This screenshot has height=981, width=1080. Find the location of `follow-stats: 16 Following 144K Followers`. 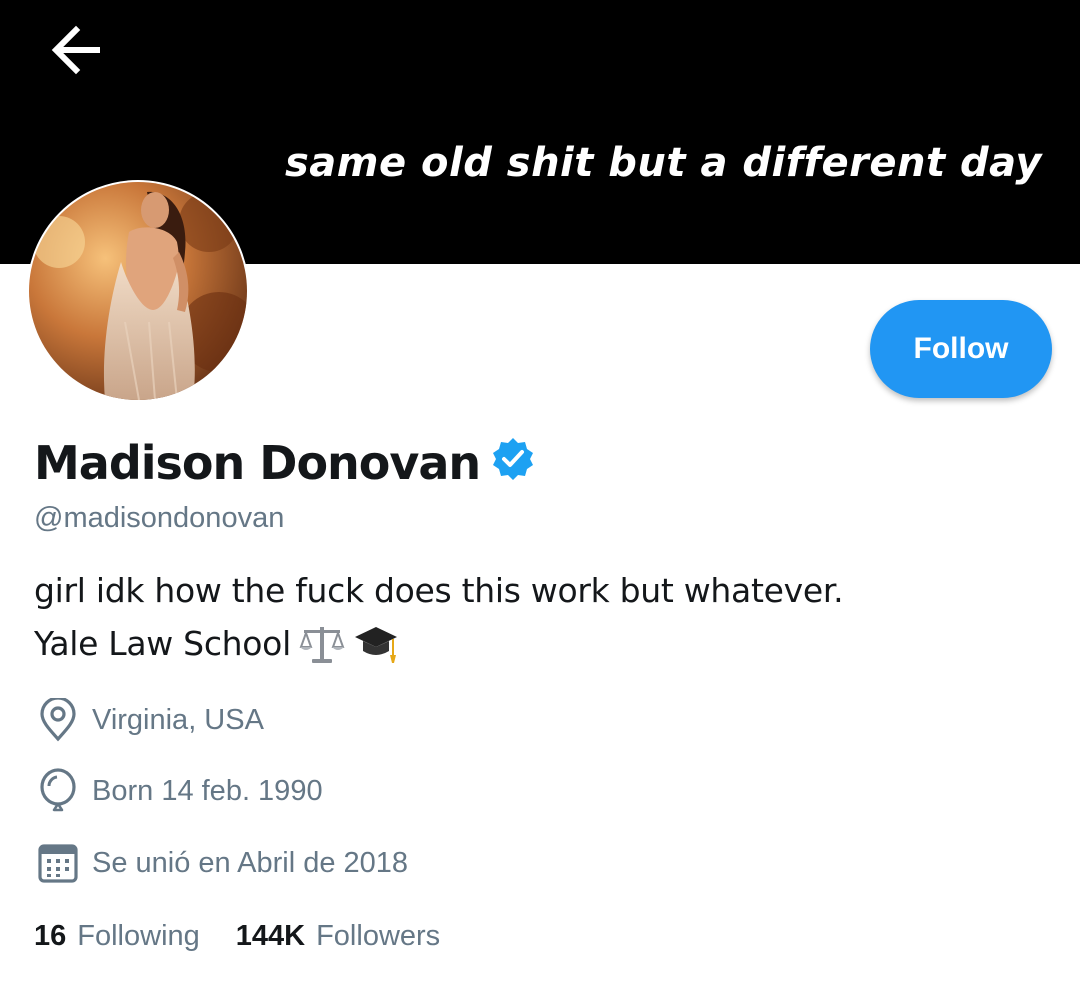

follow-stats: 16 Following 144K Followers is located at coordinates (237, 936).